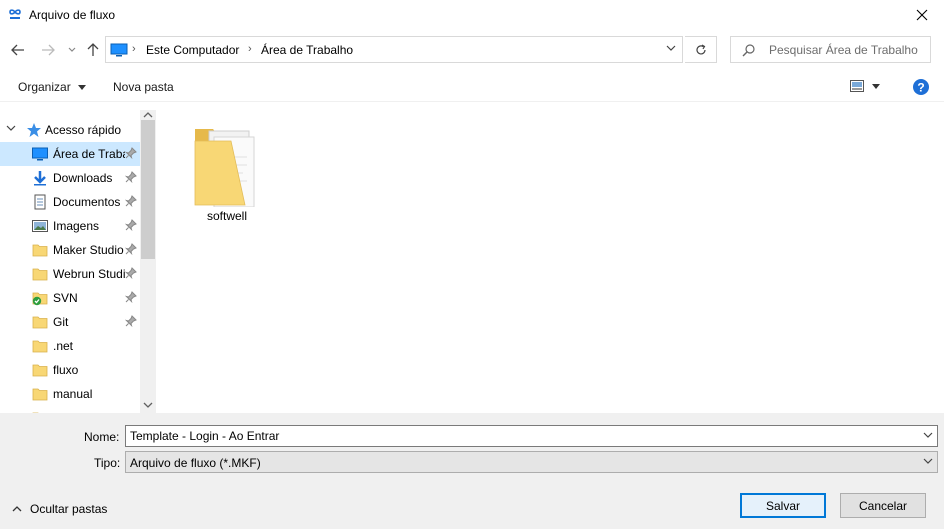 Image resolution: width=944 pixels, height=529 pixels. I want to click on change-view-button, so click(865, 86).